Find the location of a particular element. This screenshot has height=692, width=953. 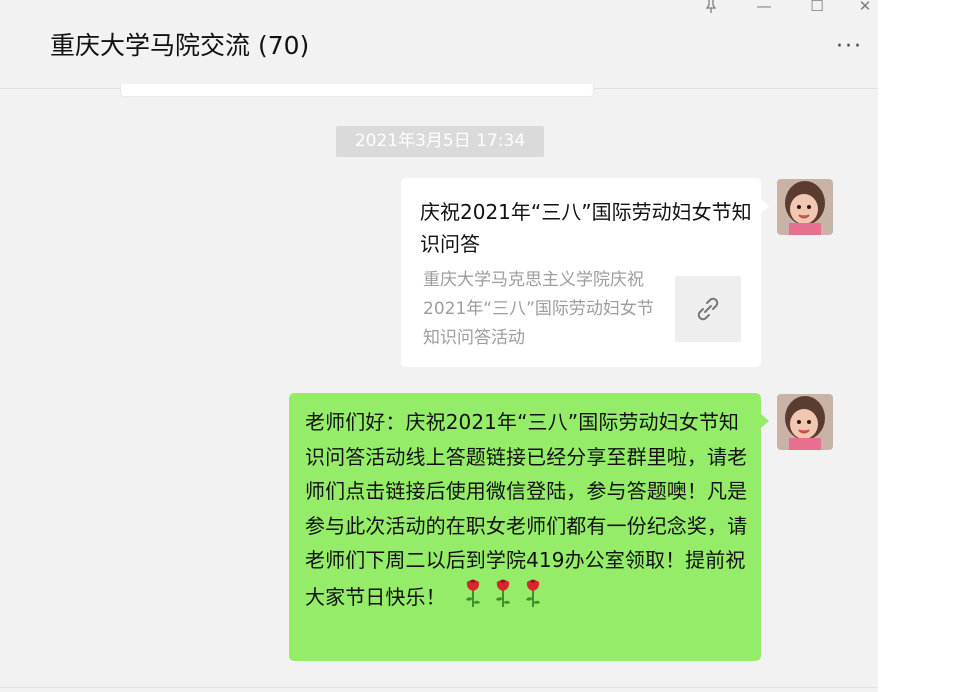

link-card-thumbnail is located at coordinates (708, 309).